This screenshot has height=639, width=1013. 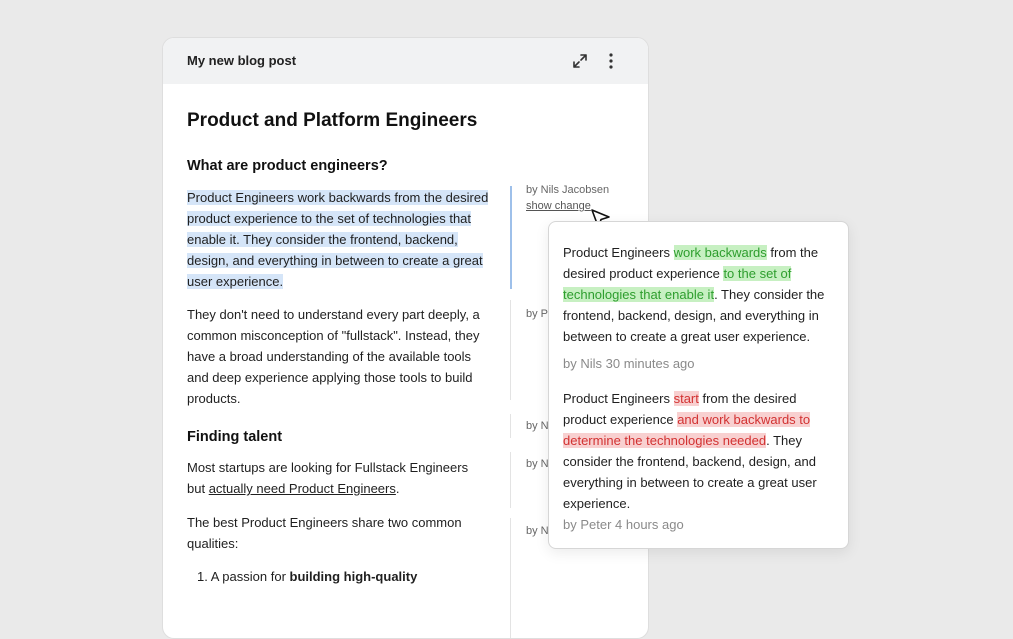 What do you see at coordinates (242, 60) in the screenshot?
I see `document-title-label: My new blog post` at bounding box center [242, 60].